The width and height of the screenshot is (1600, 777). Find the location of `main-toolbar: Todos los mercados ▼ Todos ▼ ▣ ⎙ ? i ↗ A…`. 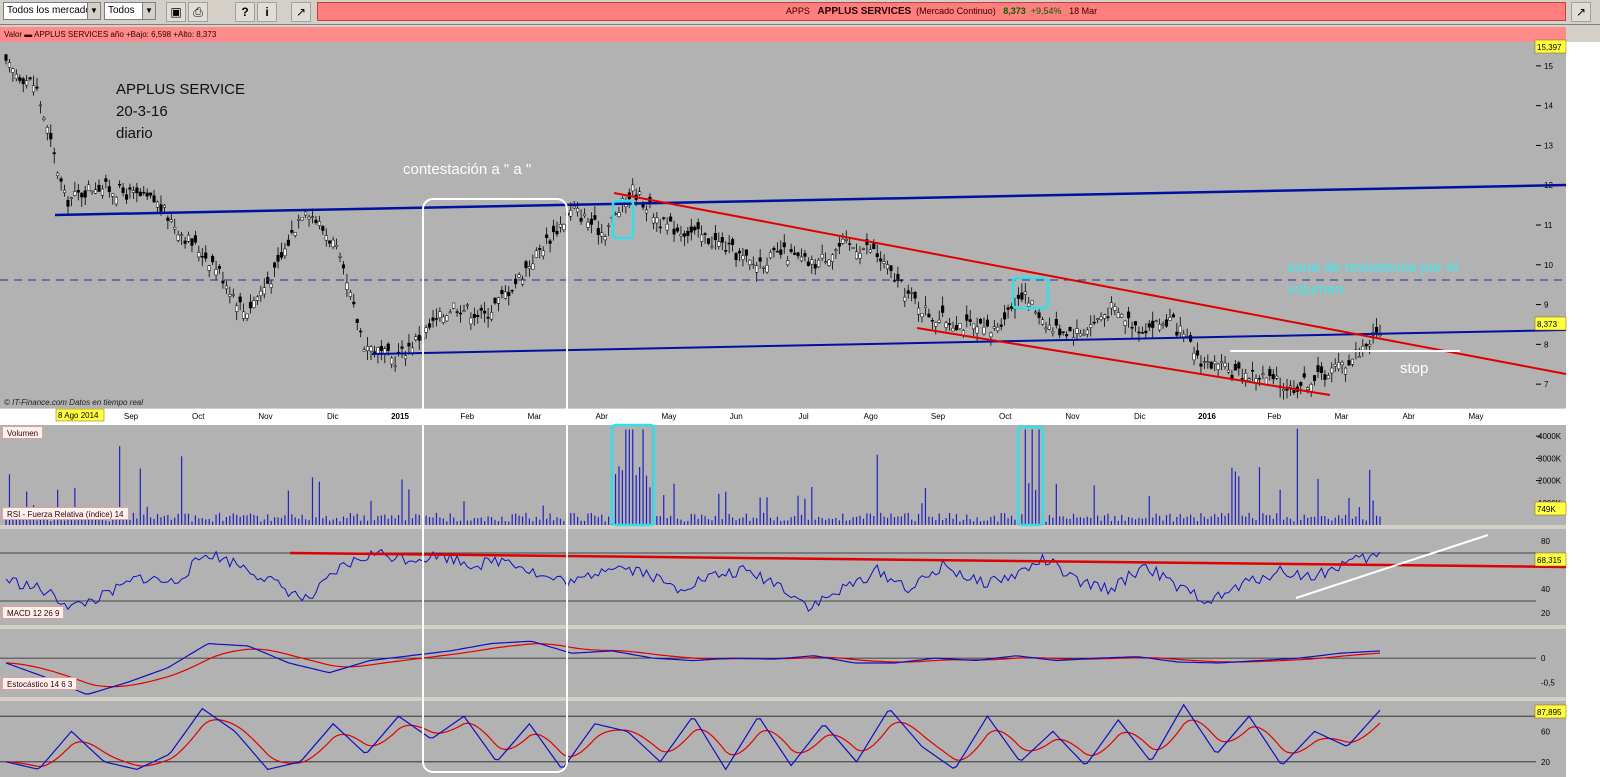

main-toolbar: Todos los mercados ▼ Todos ▼ ▣ ⎙ ? i ↗ A… is located at coordinates (800, 12).